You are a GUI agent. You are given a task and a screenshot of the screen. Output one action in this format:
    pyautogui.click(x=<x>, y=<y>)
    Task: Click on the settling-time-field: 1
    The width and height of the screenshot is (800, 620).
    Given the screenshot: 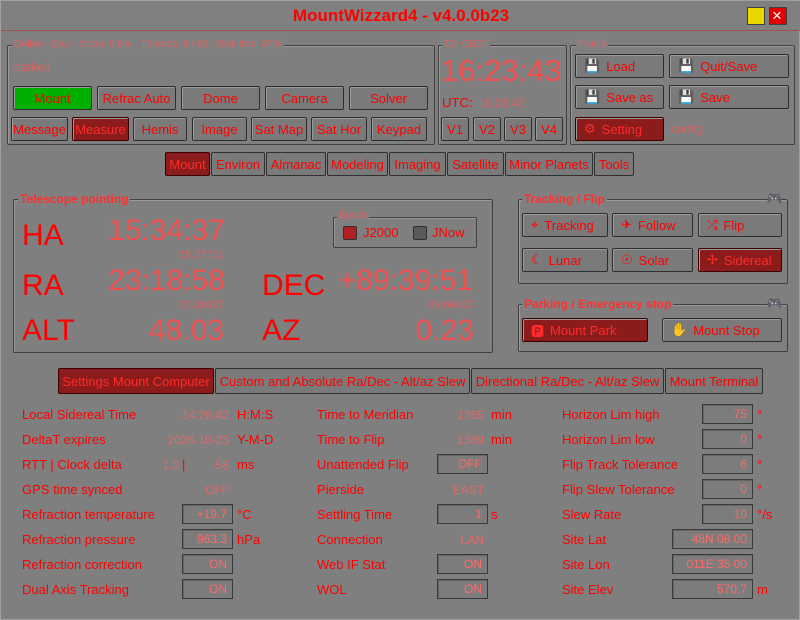 What is the action you would take?
    pyautogui.click(x=462, y=514)
    